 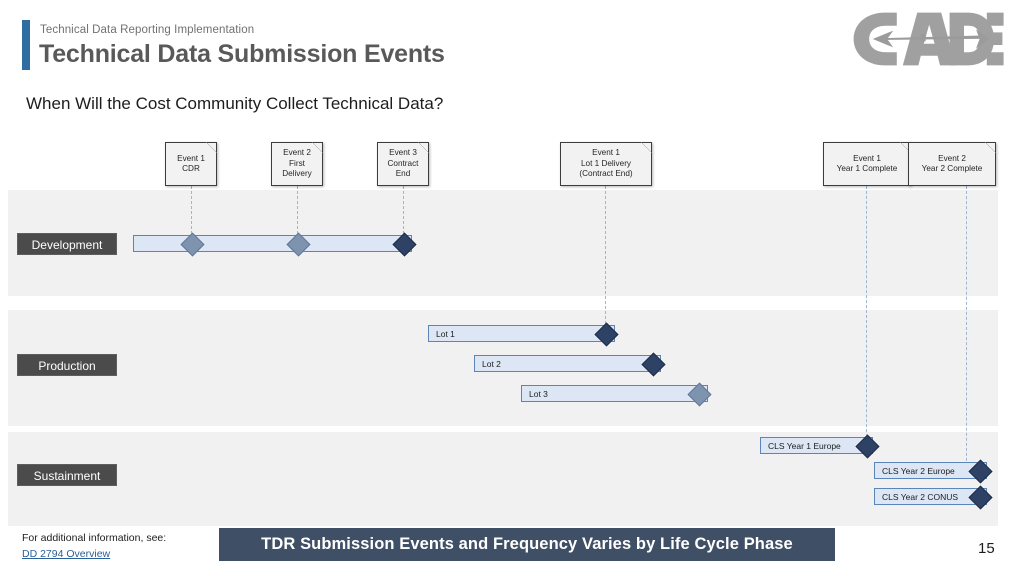 What do you see at coordinates (67, 365) in the screenshot?
I see `phase-label-production: Production` at bounding box center [67, 365].